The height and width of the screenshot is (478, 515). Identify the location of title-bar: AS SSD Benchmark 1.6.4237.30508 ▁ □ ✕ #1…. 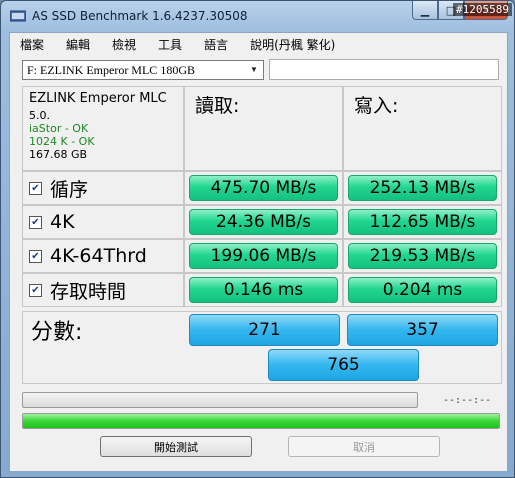
(257, 16).